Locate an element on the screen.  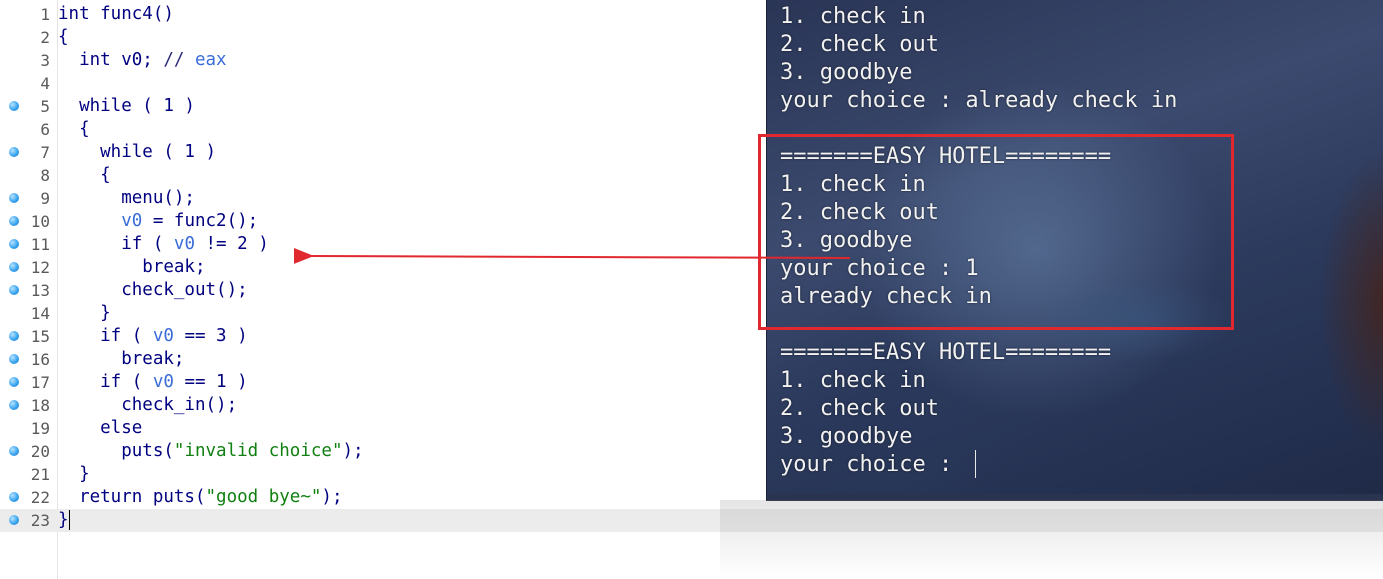
code-text: menu(); is located at coordinates (126, 198).